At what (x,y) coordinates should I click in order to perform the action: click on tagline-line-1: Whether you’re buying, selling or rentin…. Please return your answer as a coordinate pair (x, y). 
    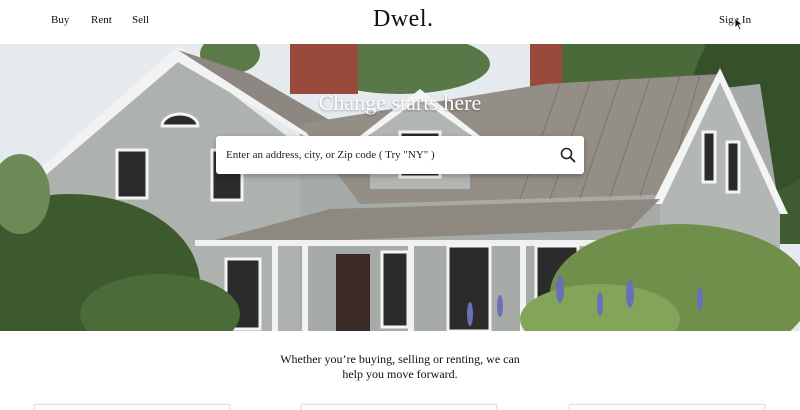
    Looking at the image, I should click on (400, 359).